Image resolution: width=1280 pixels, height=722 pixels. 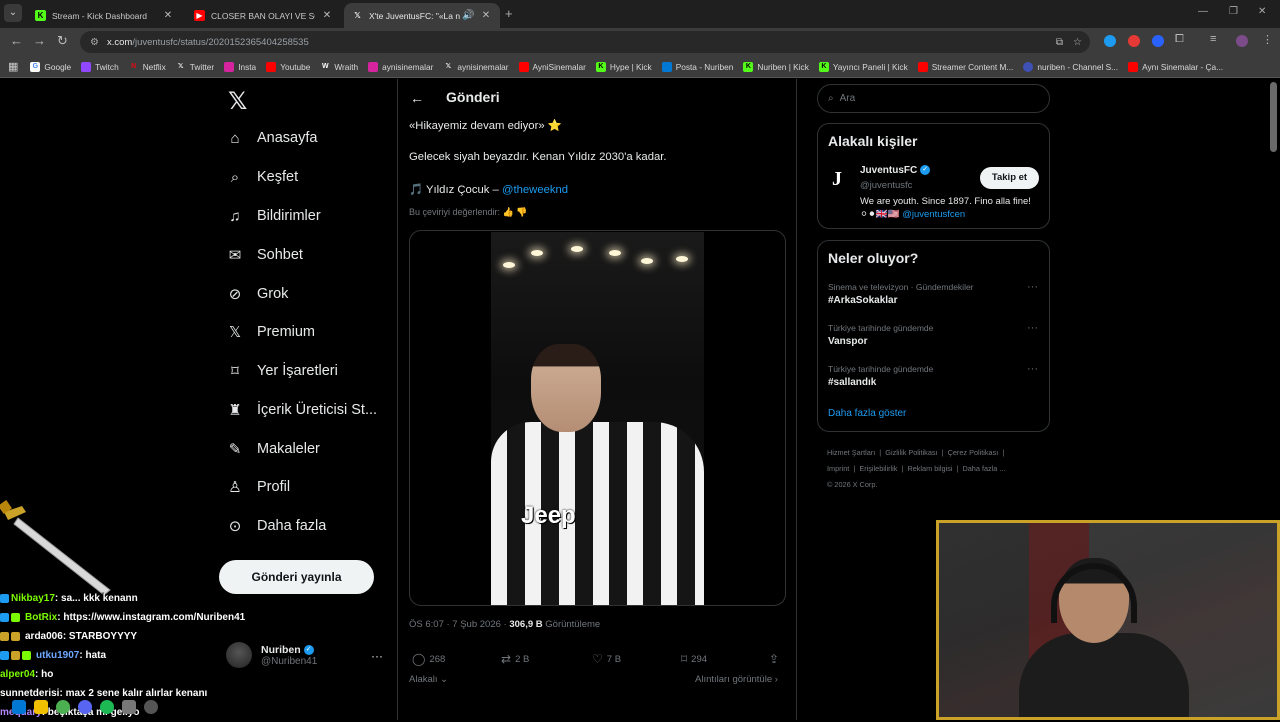 I want to click on media-control-icon: ≡, so click(x=1213, y=39).